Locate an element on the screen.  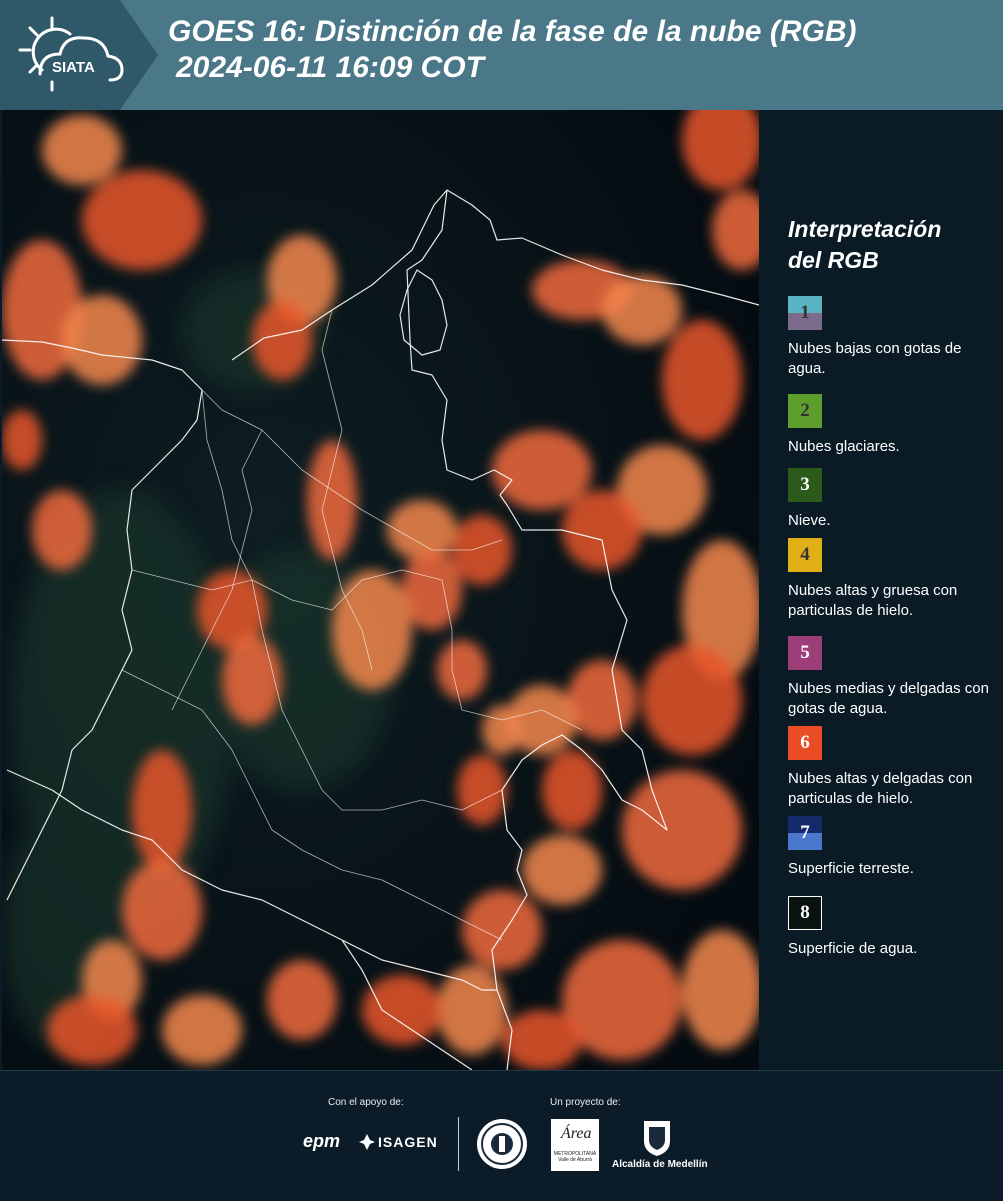
legend-number: 1 is located at coordinates (805, 312).